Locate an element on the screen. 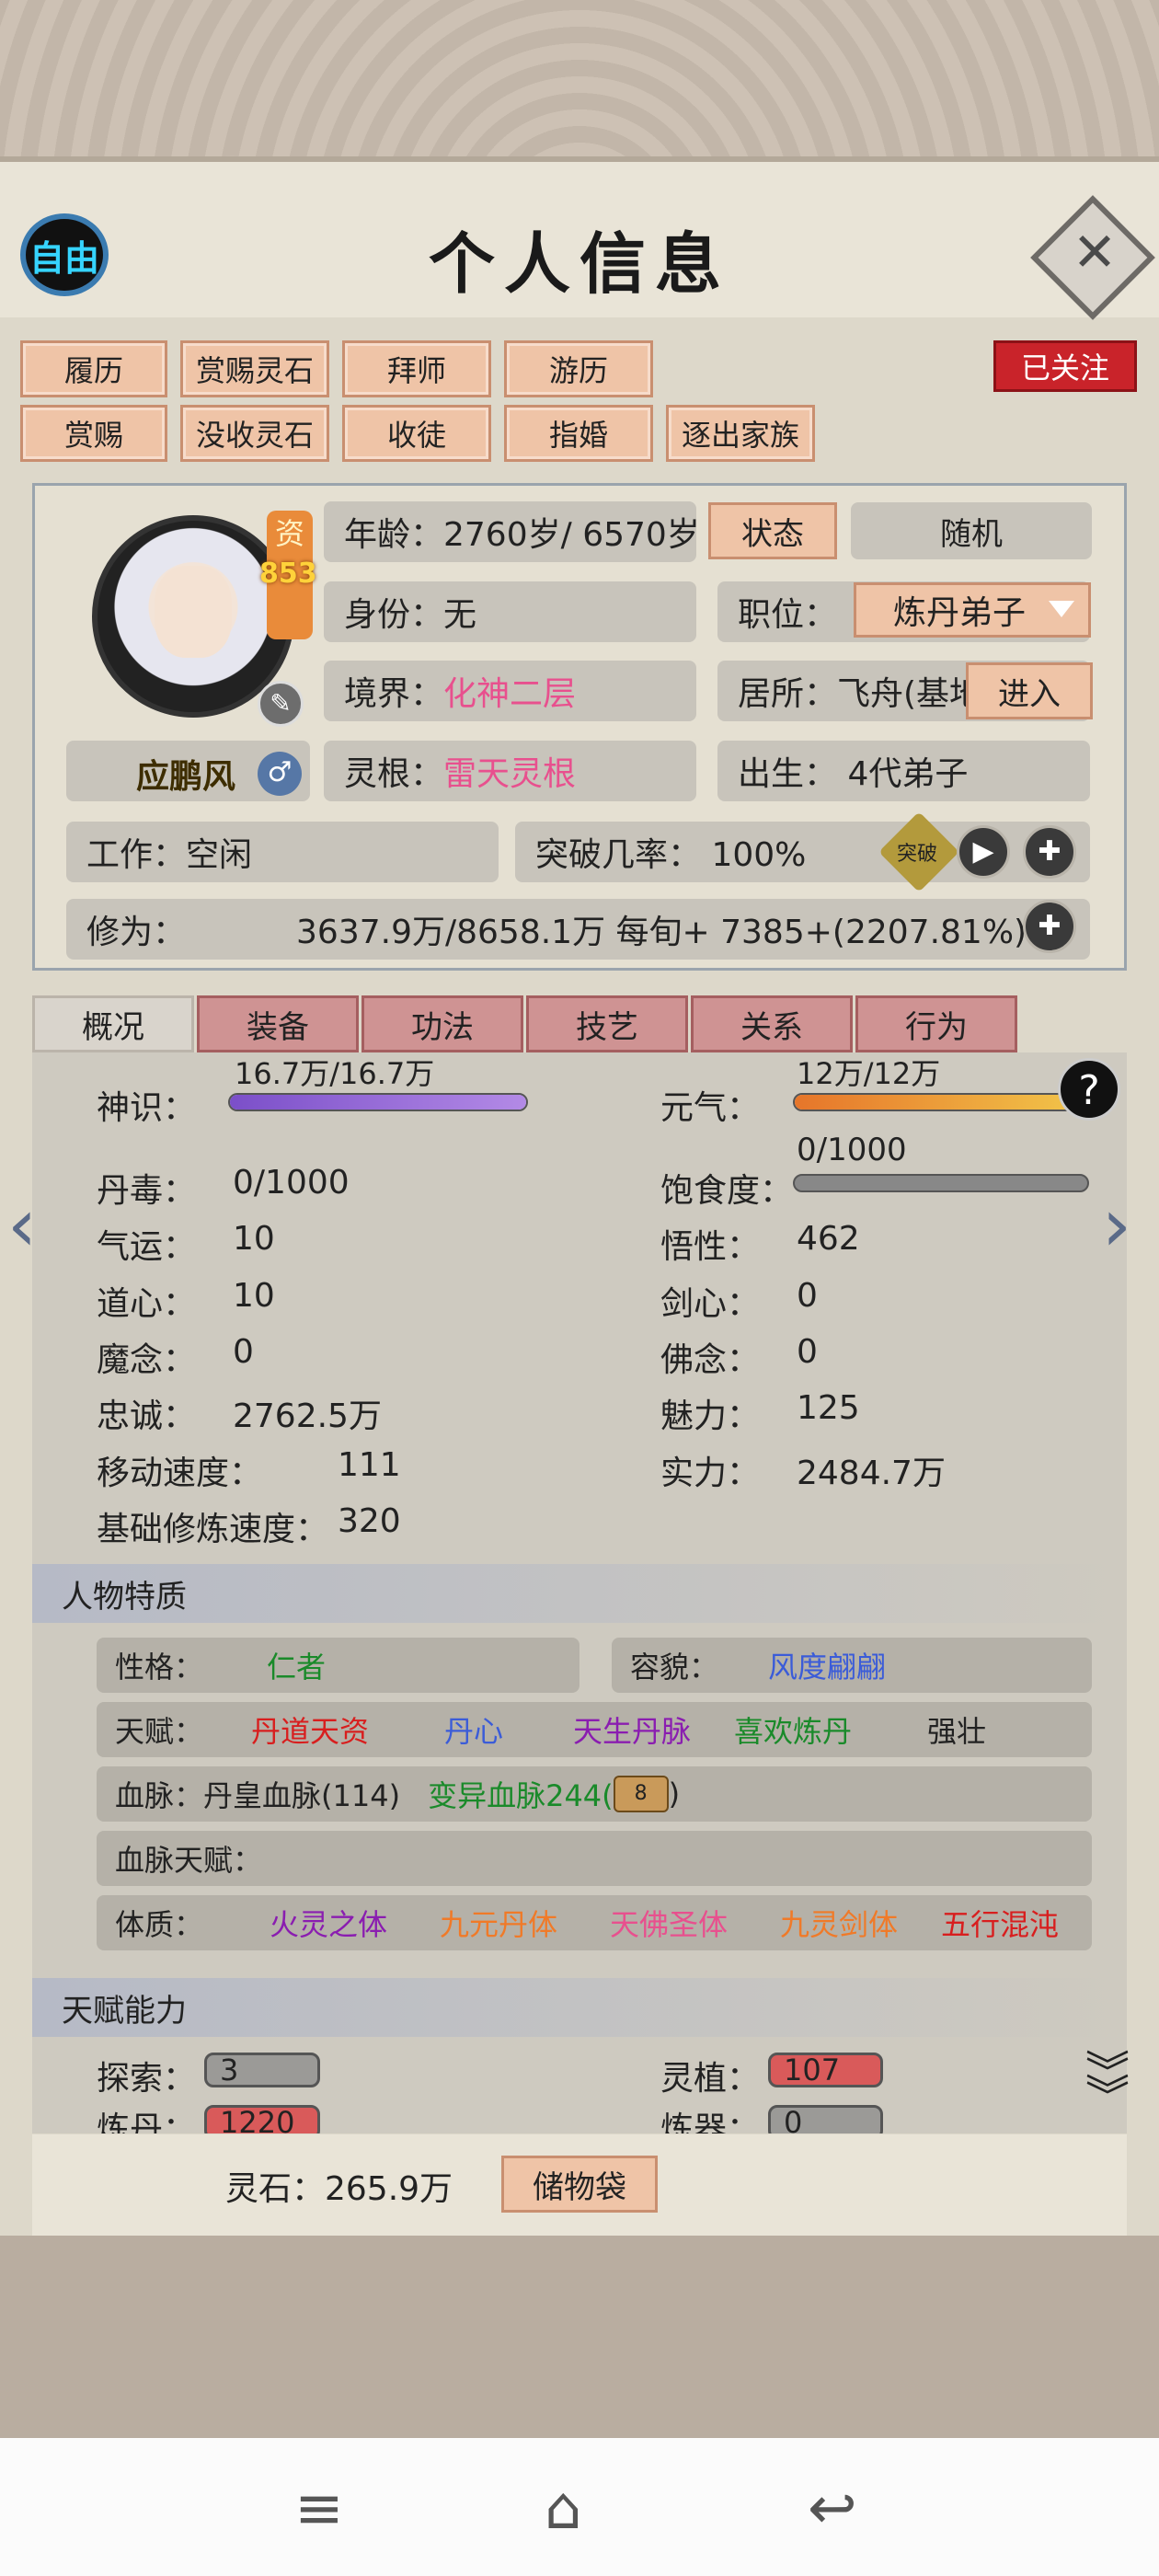 The width and height of the screenshot is (1159, 2576). play-icon: ▶ is located at coordinates (983, 852).